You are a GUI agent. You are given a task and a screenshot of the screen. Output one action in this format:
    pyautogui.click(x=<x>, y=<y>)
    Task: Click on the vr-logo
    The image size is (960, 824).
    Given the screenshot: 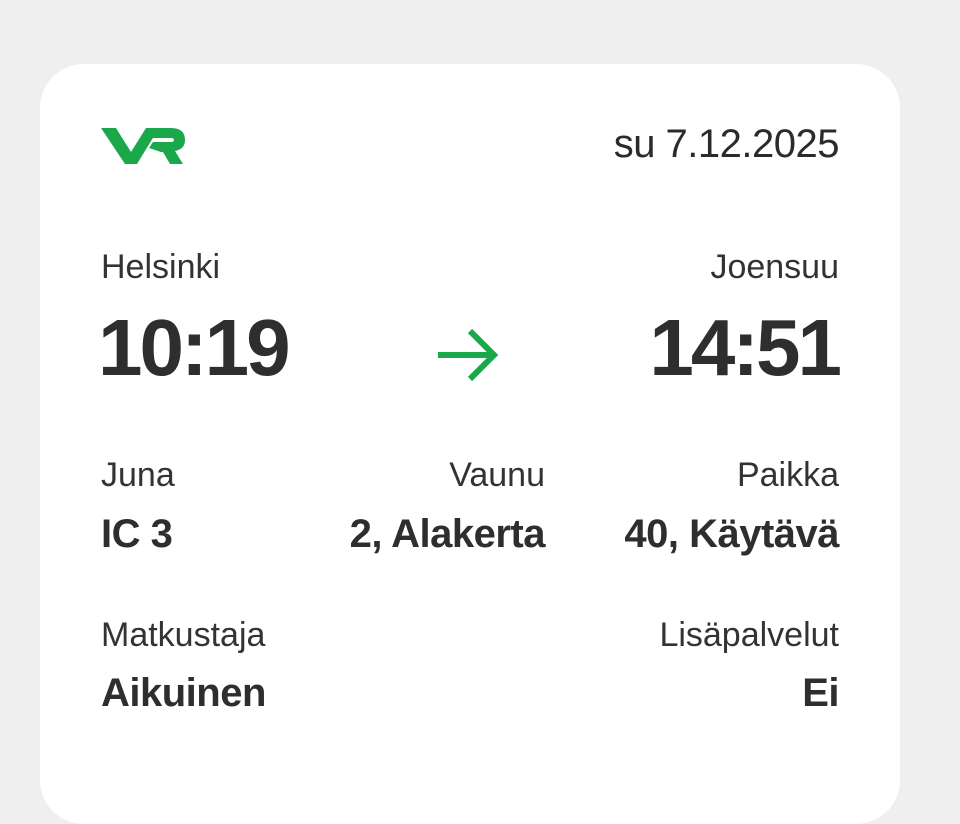 What is the action you would take?
    pyautogui.click(x=143, y=146)
    